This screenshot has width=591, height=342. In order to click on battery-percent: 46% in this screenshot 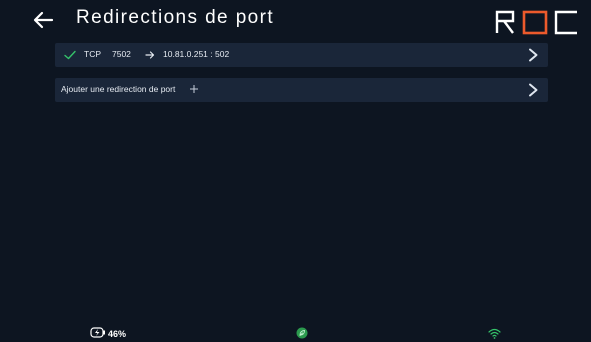, I will do `click(117, 334)`.